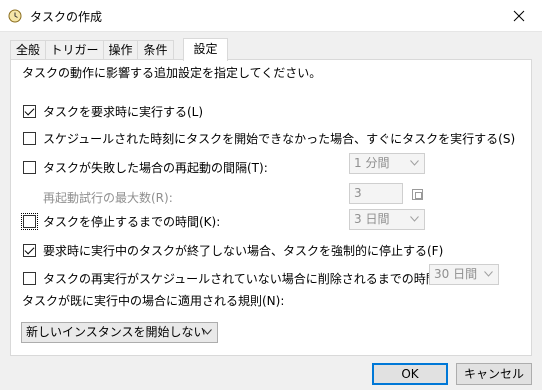 The height and width of the screenshot is (390, 542). Describe the element at coordinates (494, 374) in the screenshot. I see `cancel-button: キャンセル` at that location.